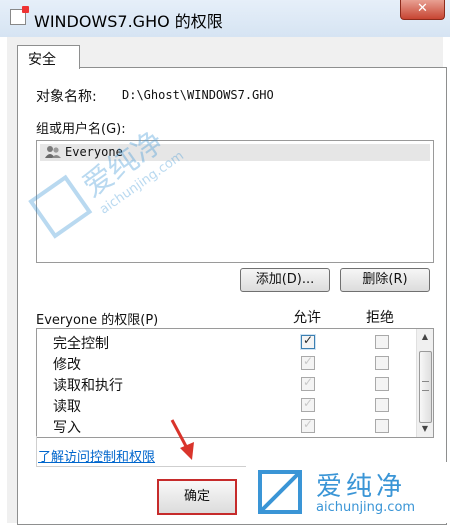 The height and width of the screenshot is (525, 450). I want to click on watermark-en-text: aichunjing.com, so click(366, 507).